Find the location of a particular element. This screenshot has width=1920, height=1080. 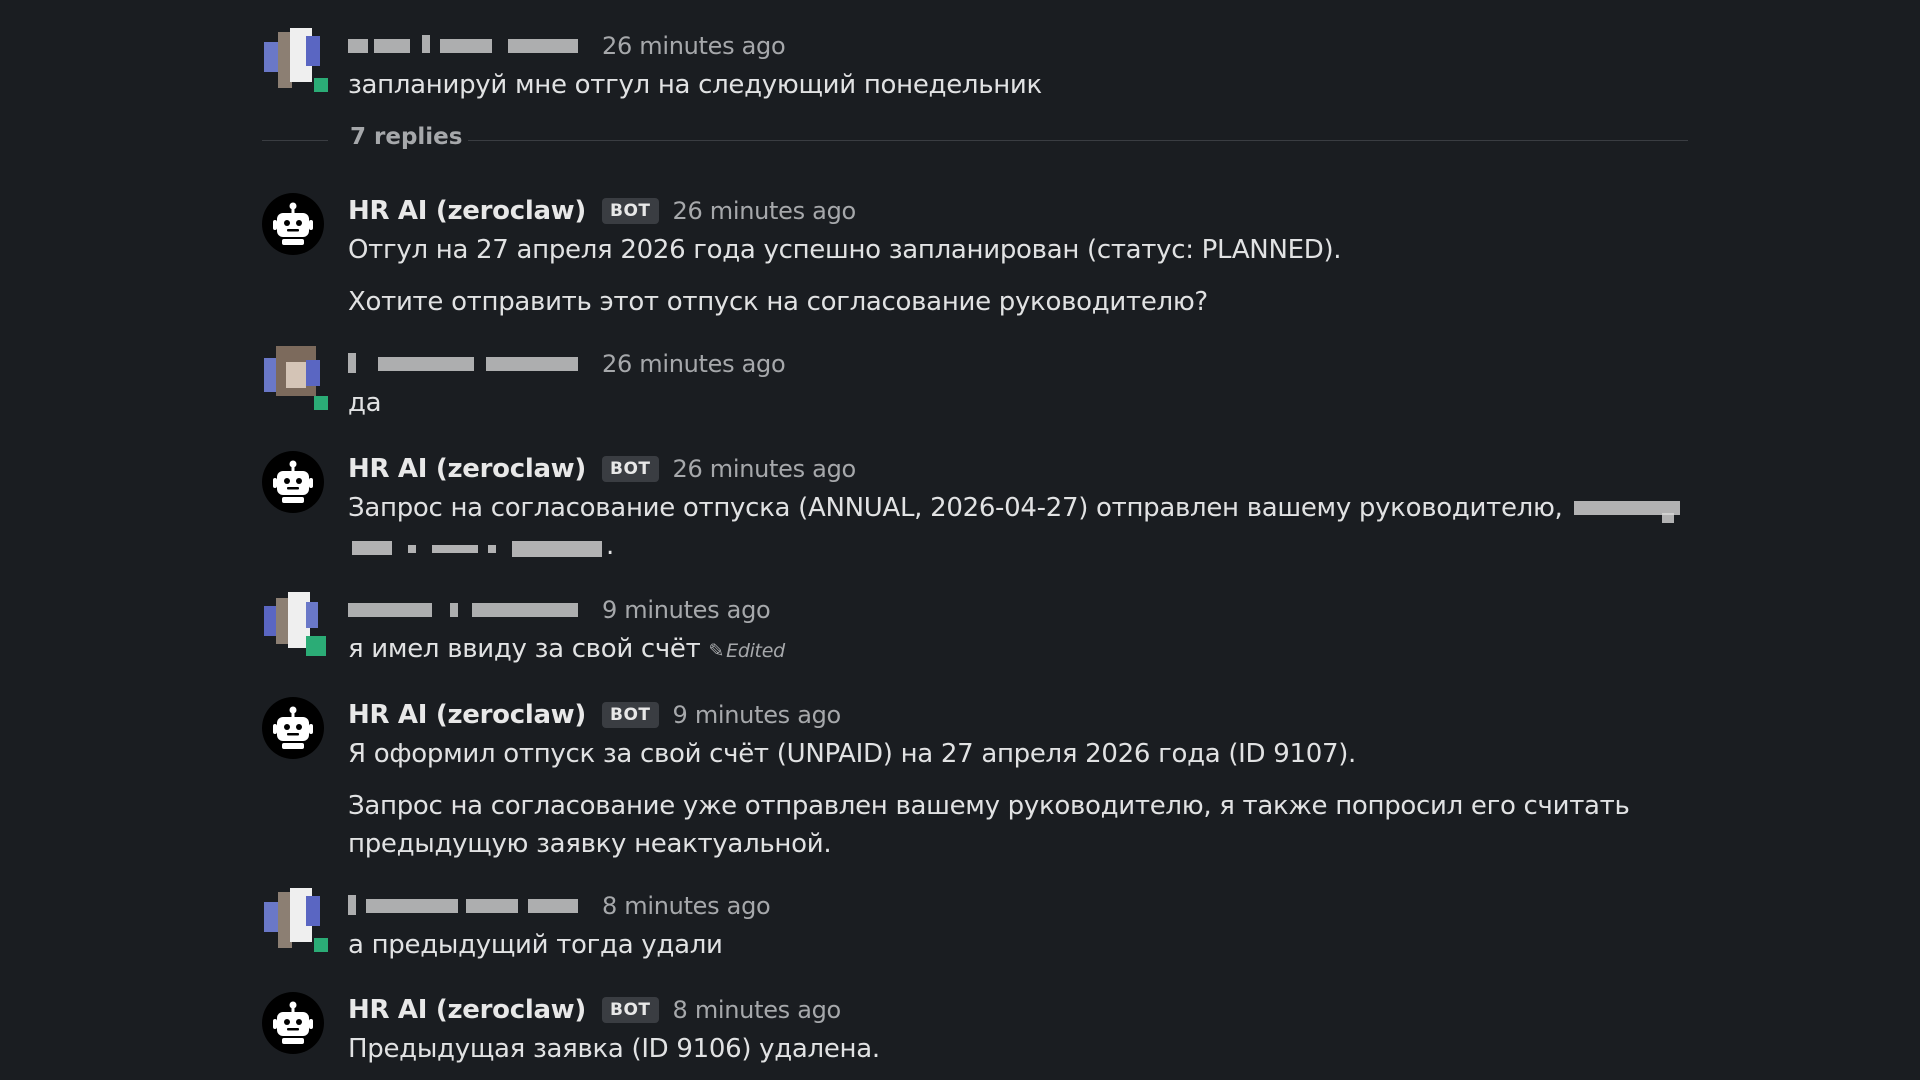

message-text: да is located at coordinates (365, 403).